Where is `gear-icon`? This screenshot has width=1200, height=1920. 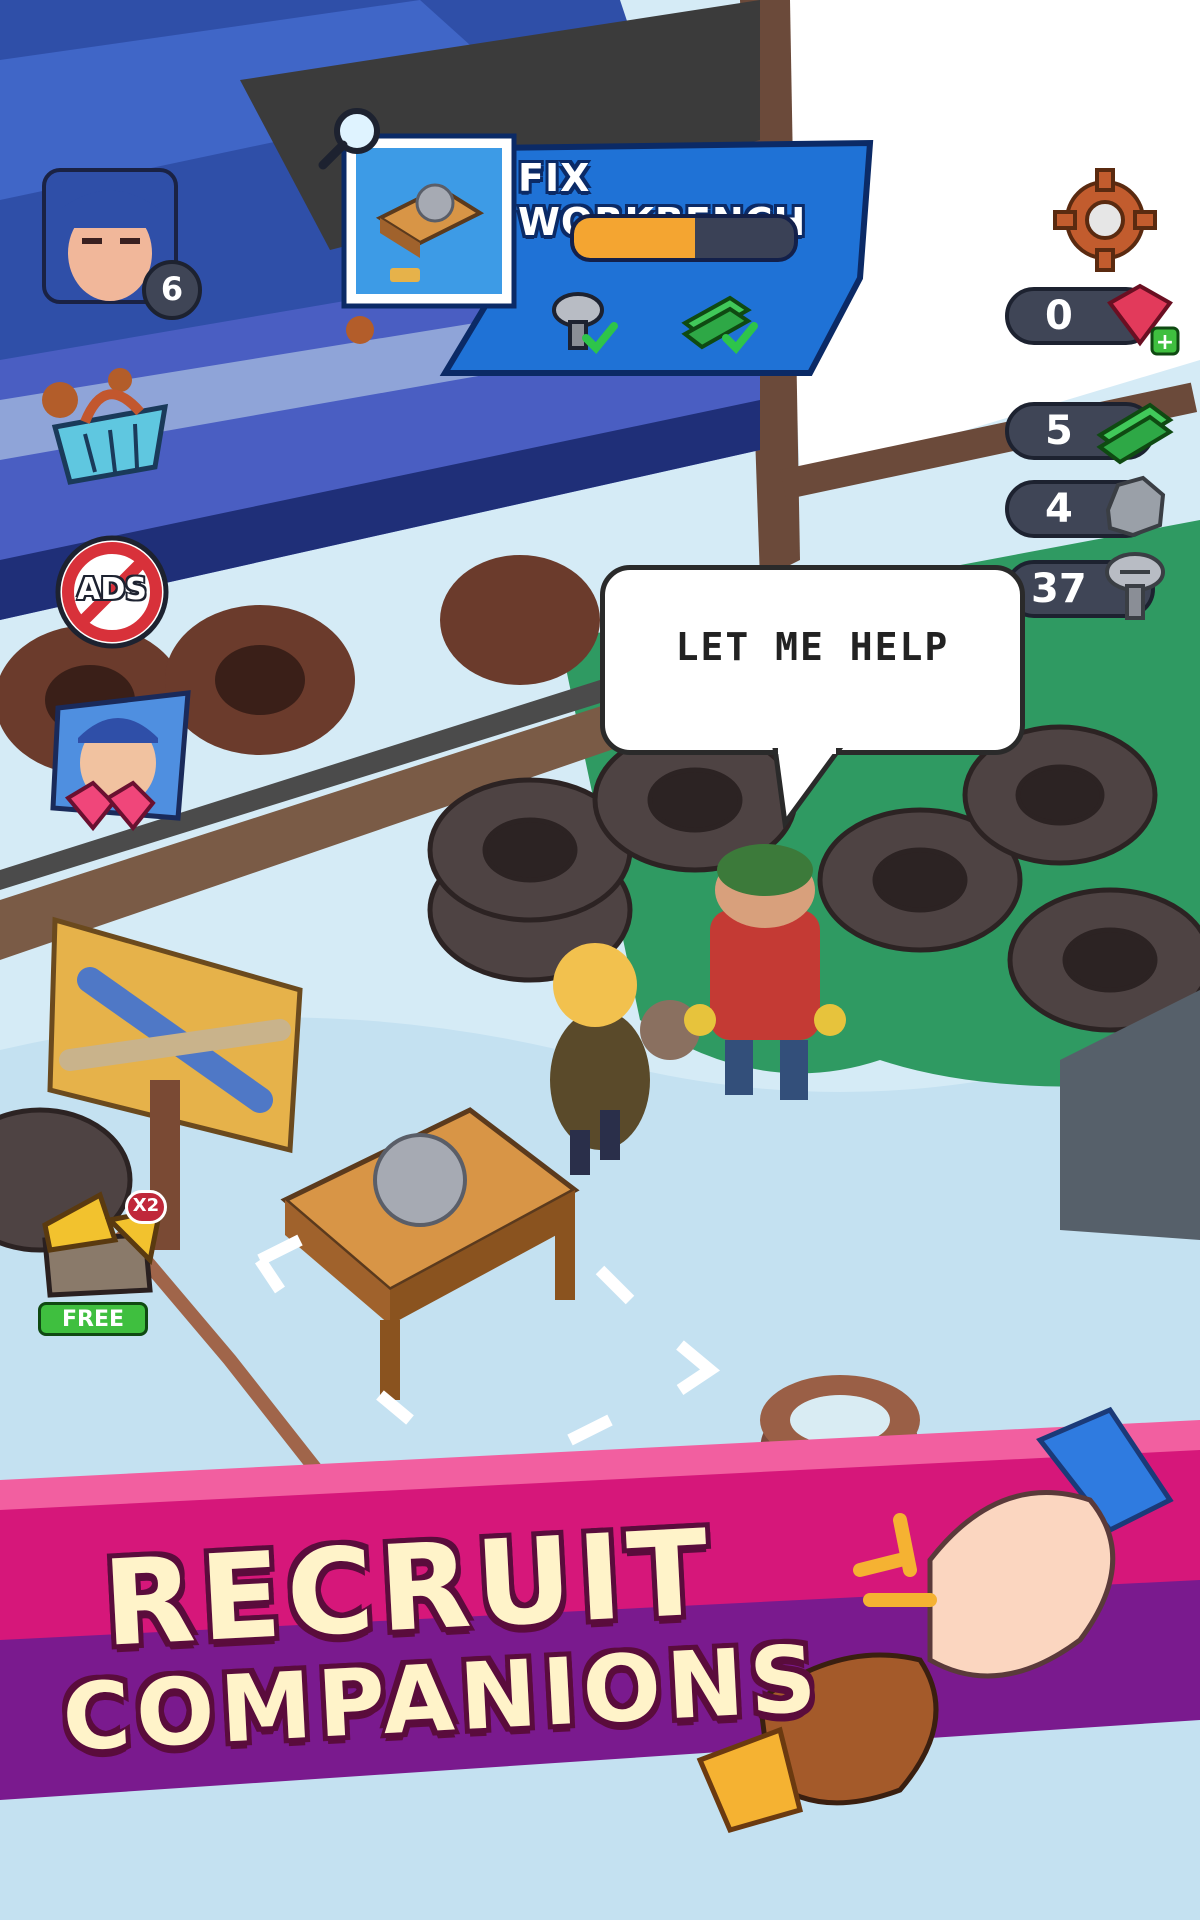 gear-icon is located at coordinates (1105, 220).